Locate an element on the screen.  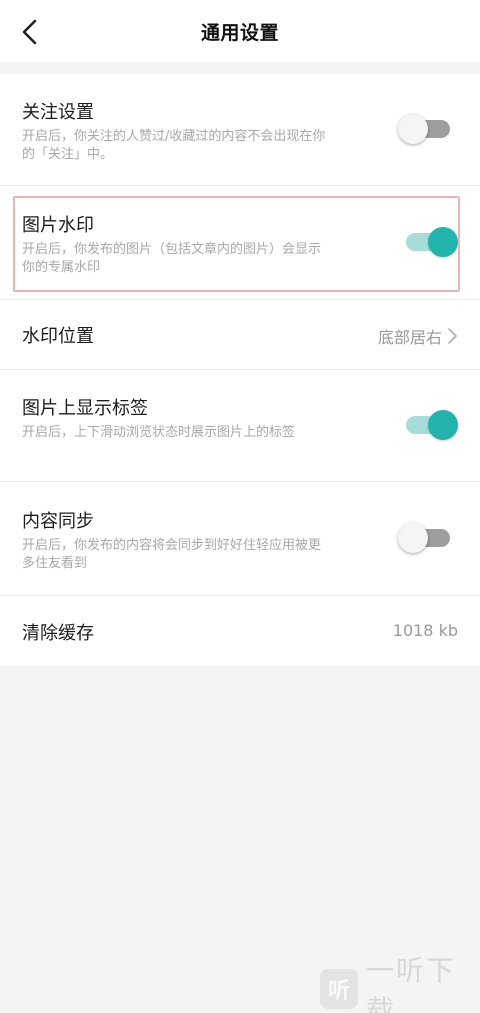
setting-clear-cache: 清除缓存 1018 kb is located at coordinates (240, 631).